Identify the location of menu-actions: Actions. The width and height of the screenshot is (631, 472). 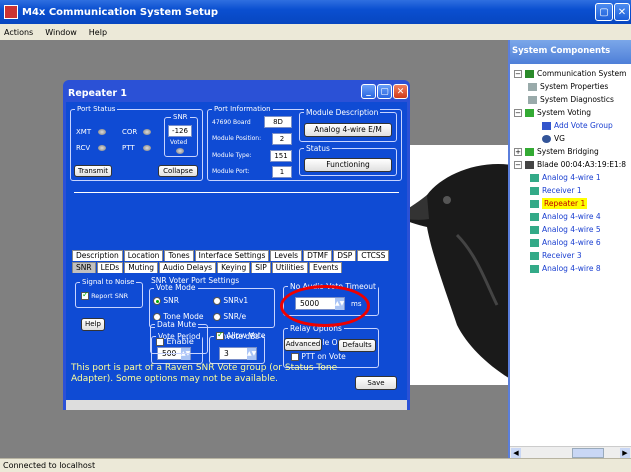
(18, 32).